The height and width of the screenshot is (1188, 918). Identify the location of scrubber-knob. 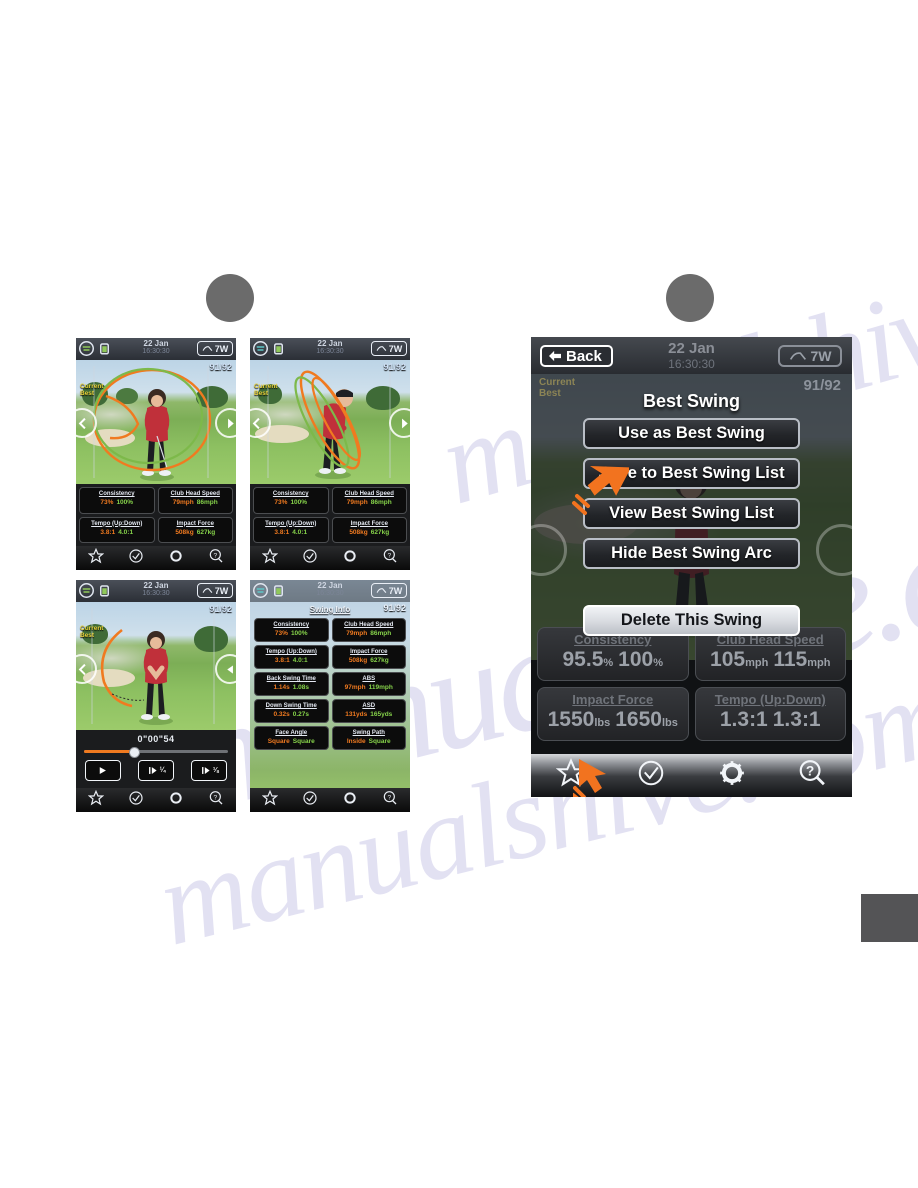
(134, 752).